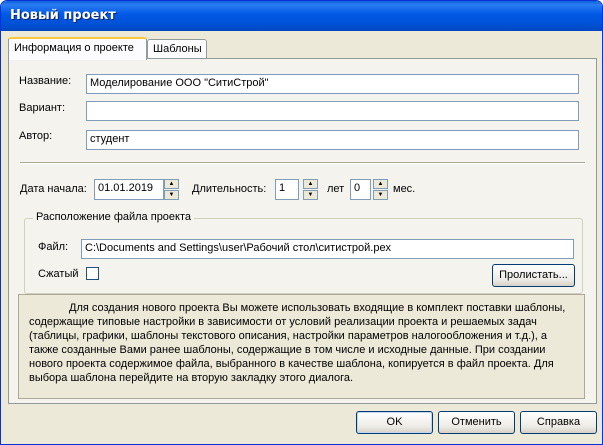  Describe the element at coordinates (58, 274) in the screenshot. I see `compressed-label: Сжатый` at that location.